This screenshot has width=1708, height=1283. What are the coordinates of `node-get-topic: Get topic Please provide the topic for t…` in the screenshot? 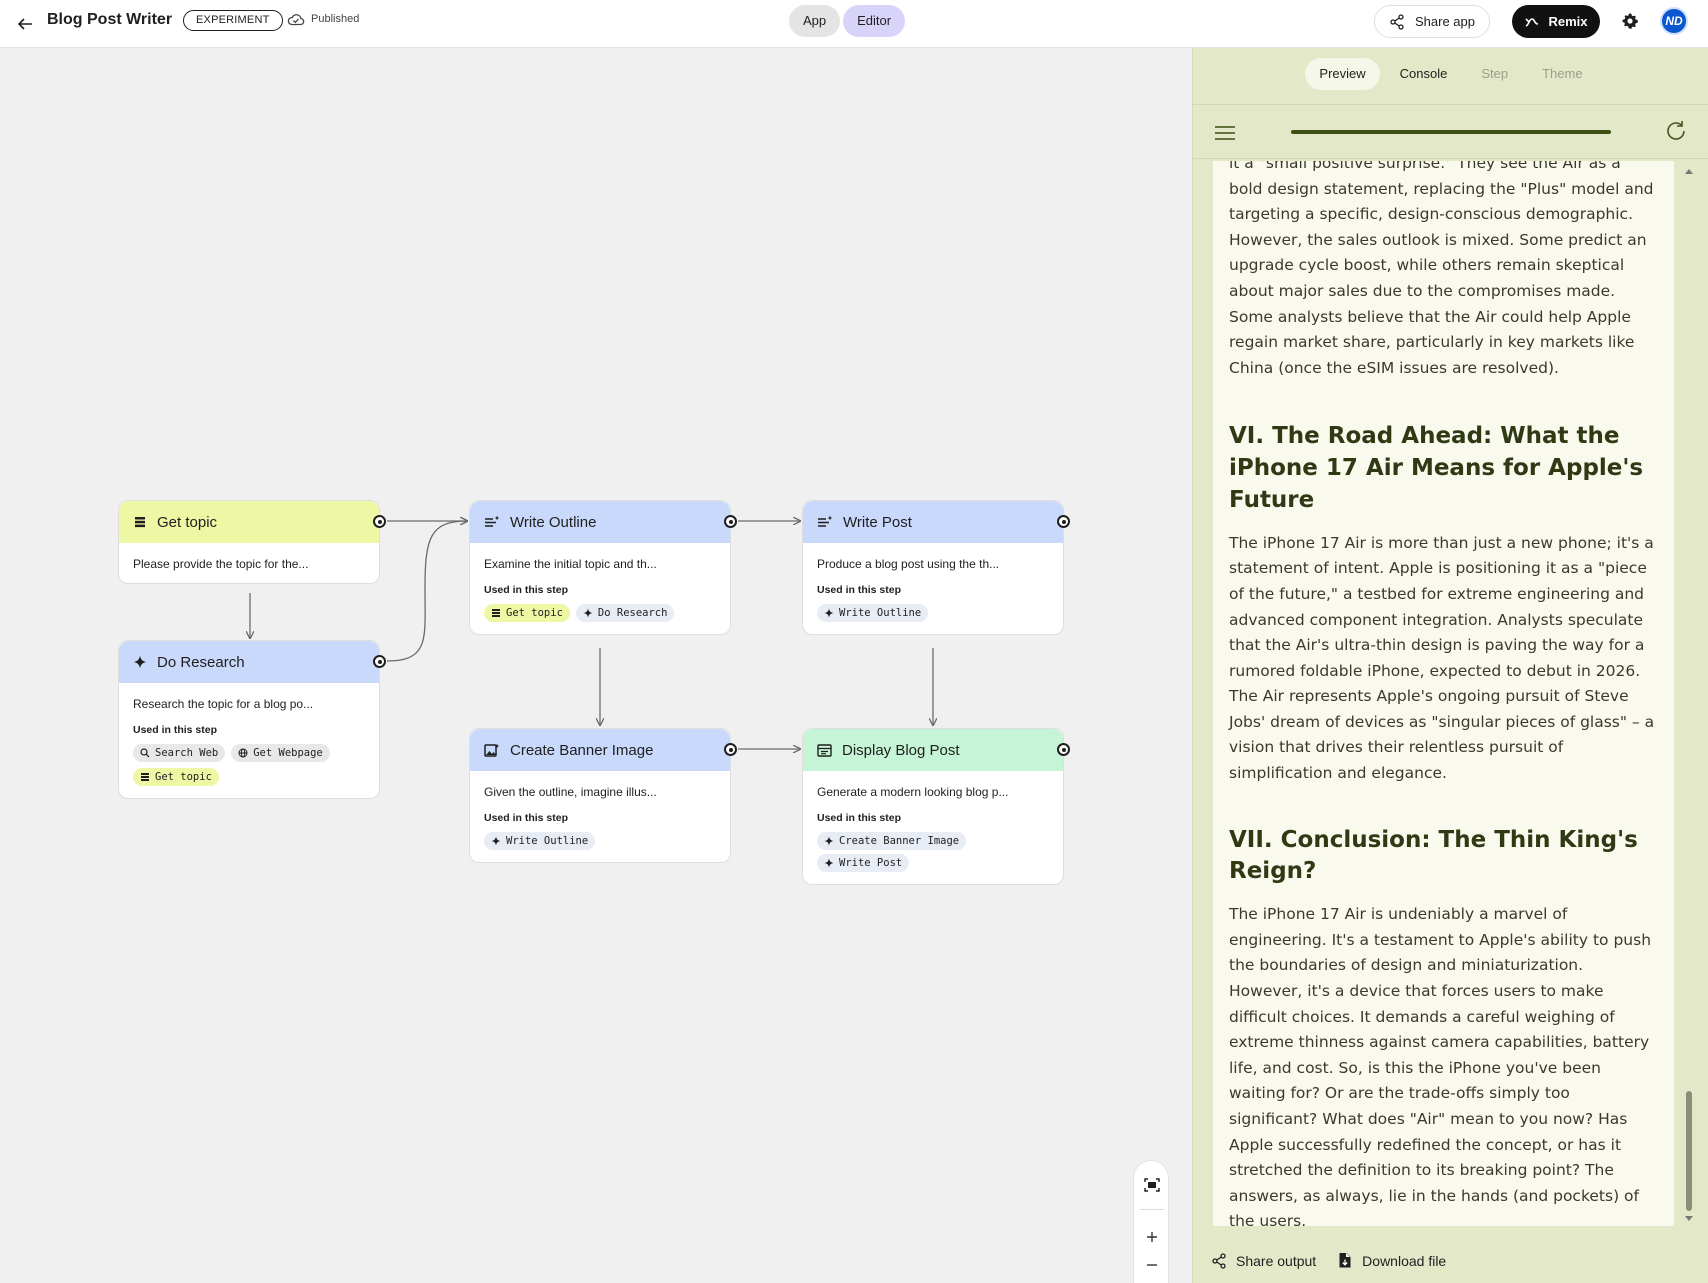 It's located at (252, 542).